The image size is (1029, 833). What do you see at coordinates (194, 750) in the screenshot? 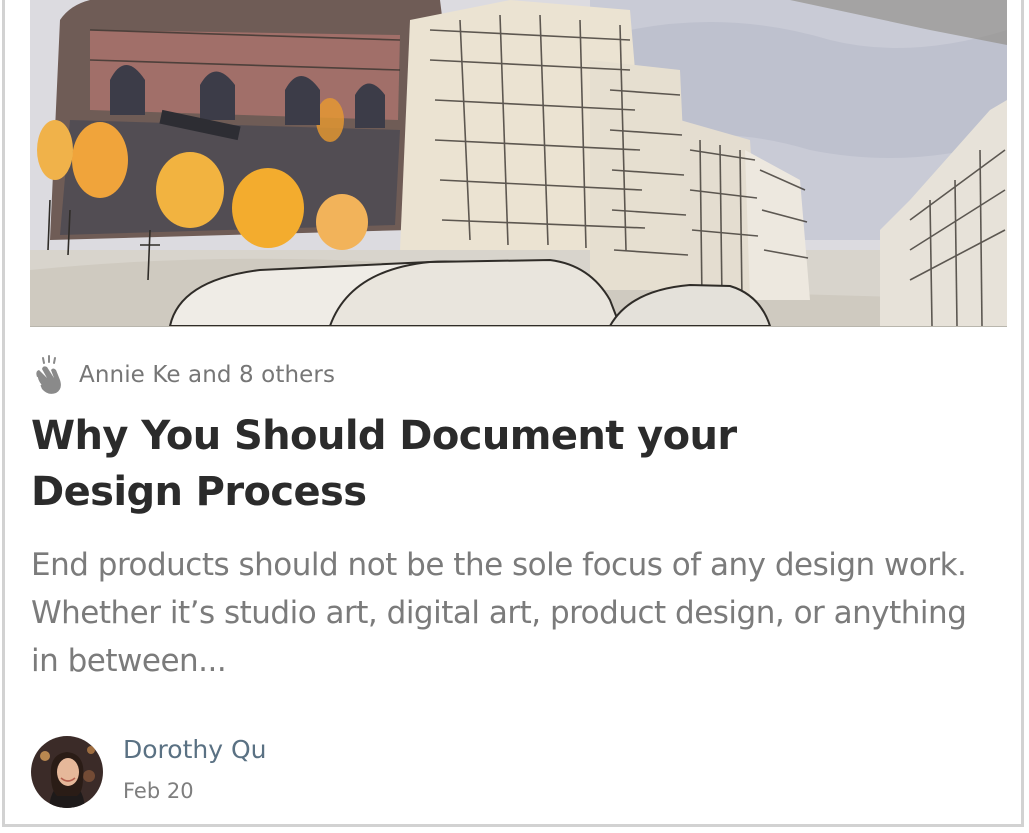
I see `author-name-link: Dorothy Qu` at bounding box center [194, 750].